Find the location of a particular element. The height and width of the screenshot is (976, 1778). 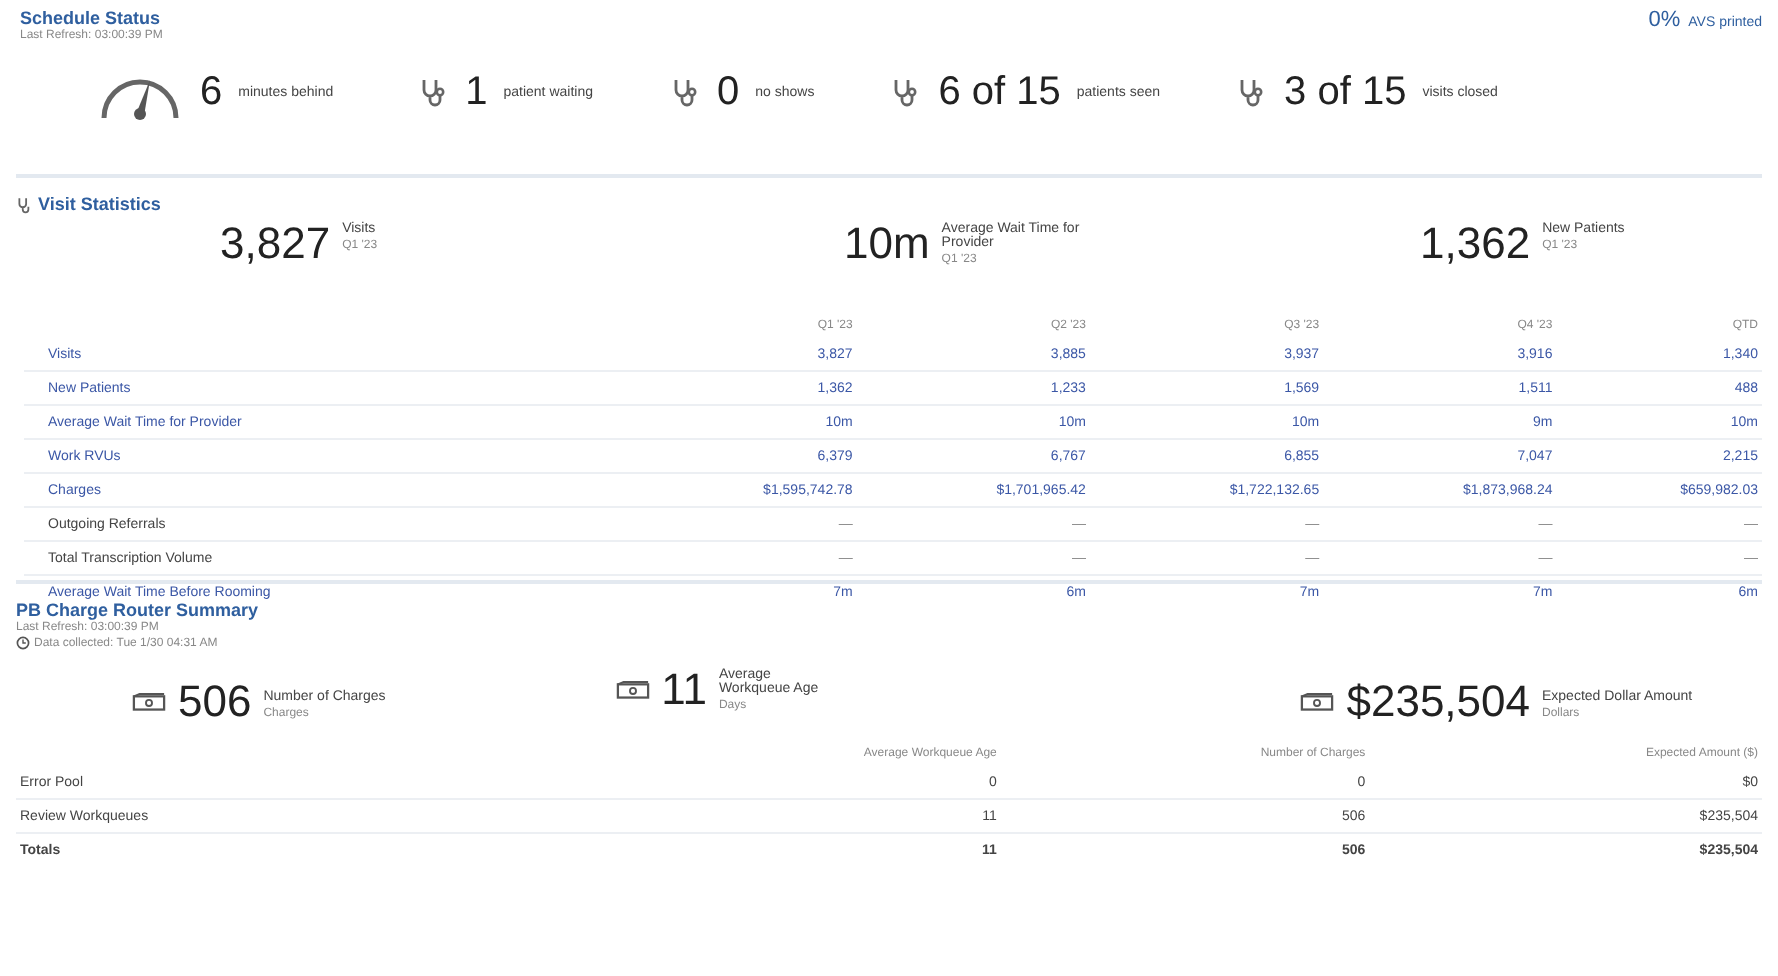

metric-value: 1 is located at coordinates (476, 92).